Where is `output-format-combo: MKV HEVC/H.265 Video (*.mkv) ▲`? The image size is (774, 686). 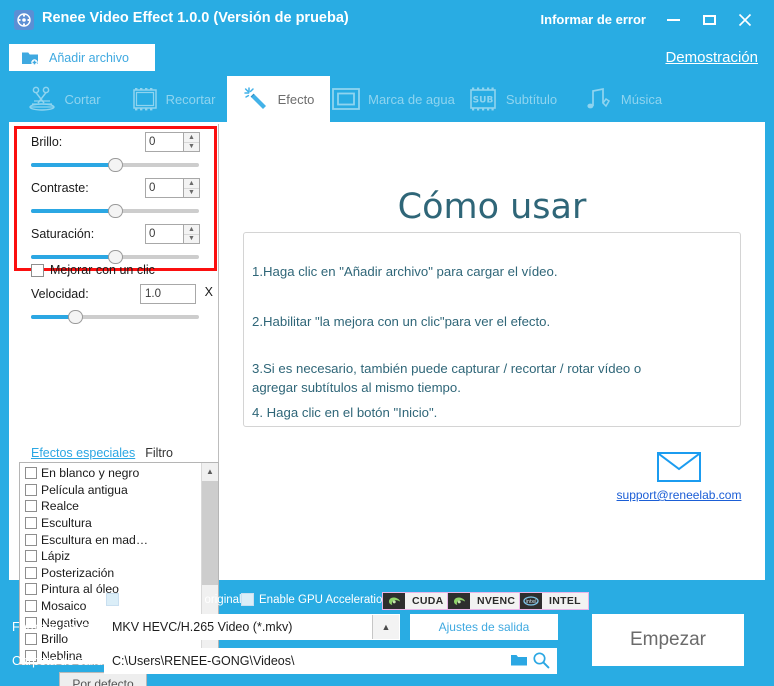 output-format-combo: MKV HEVC/H.265 Video (*.mkv) ▲ is located at coordinates (252, 627).